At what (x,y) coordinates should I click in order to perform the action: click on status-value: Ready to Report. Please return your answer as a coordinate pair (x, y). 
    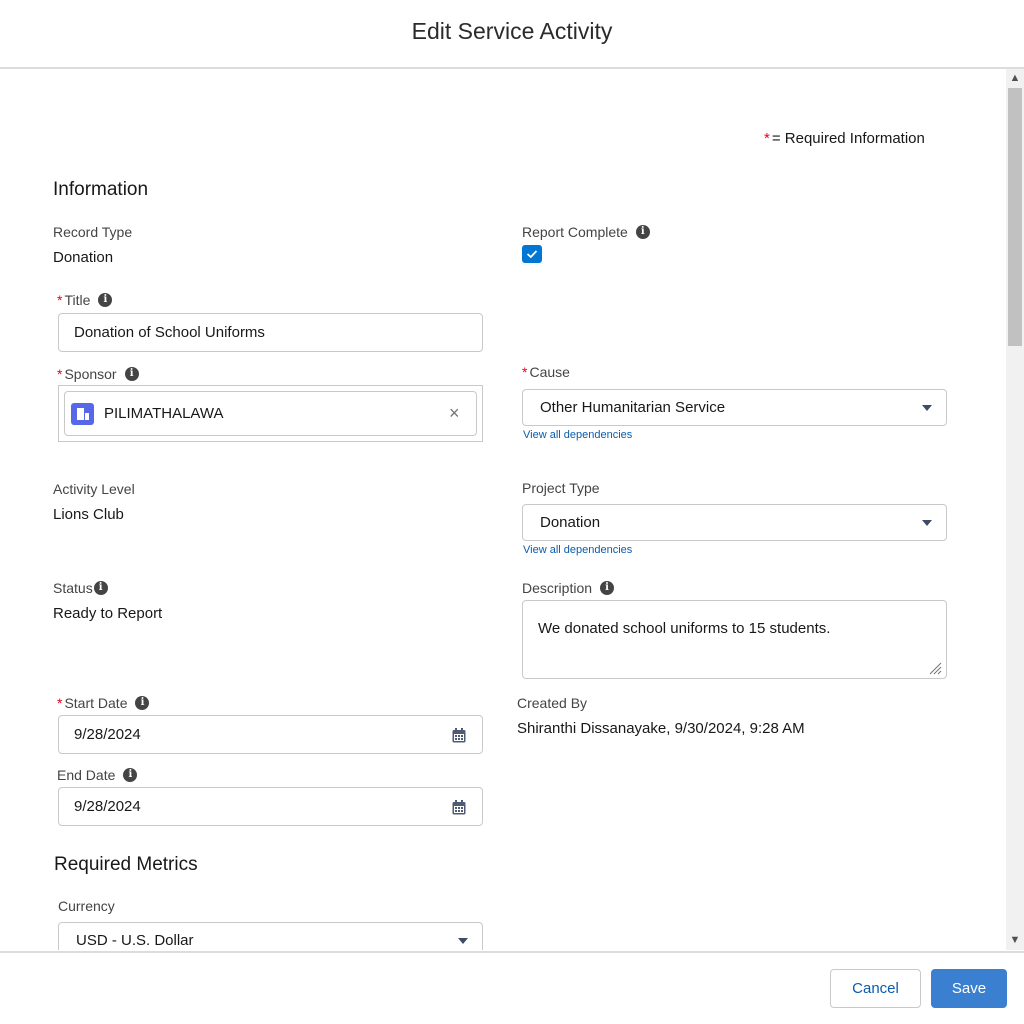
    Looking at the image, I should click on (108, 613).